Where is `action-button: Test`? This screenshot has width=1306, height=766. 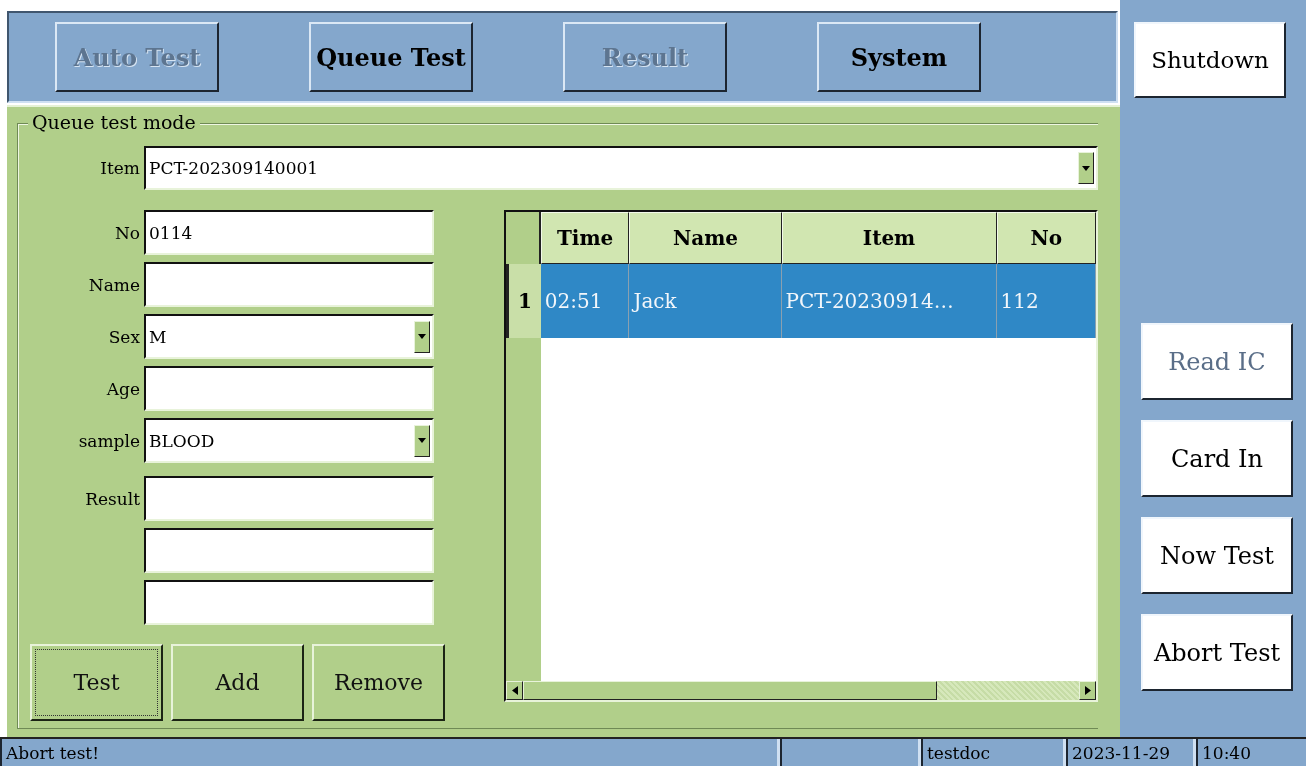 action-button: Test is located at coordinates (96, 682).